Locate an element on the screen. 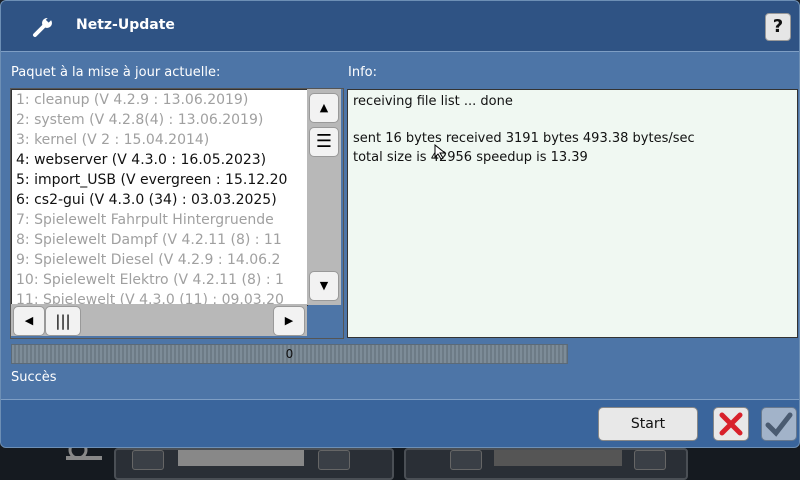 This screenshot has width=800, height=480. help-button: ? is located at coordinates (778, 27).